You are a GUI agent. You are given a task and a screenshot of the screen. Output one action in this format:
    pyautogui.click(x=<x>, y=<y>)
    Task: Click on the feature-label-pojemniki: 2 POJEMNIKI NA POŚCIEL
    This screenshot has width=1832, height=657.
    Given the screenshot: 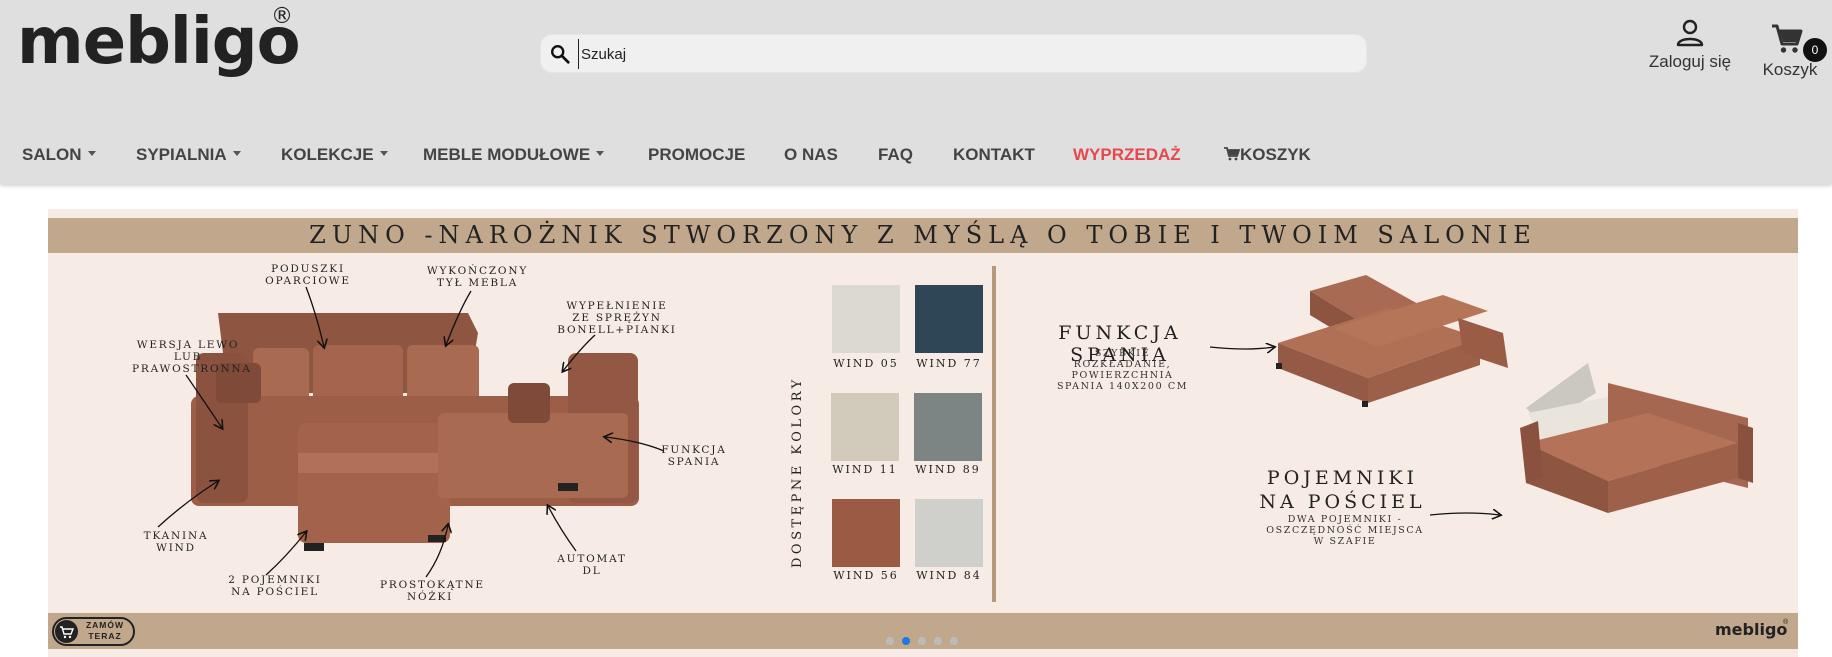 What is the action you would take?
    pyautogui.click(x=275, y=586)
    